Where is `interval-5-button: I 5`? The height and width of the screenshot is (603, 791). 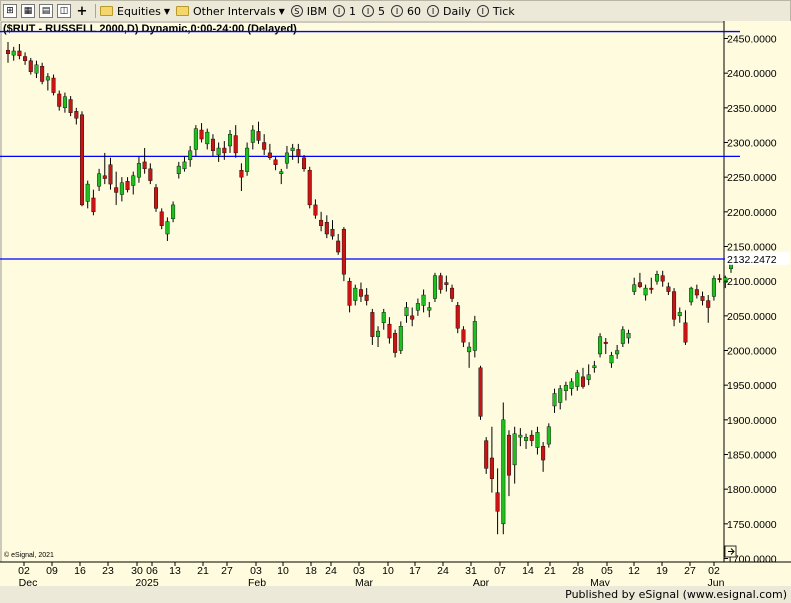 interval-5-button: I 5 is located at coordinates (373, 11).